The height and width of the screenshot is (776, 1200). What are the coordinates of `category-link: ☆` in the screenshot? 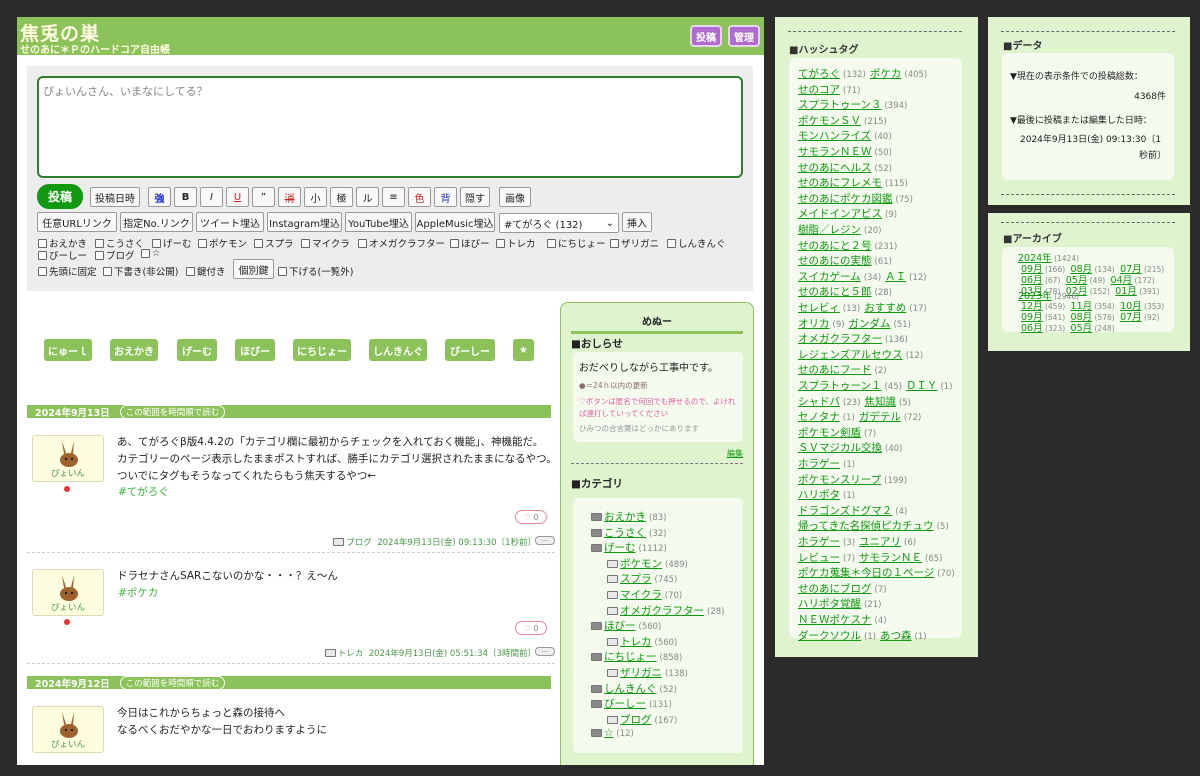 It's located at (608, 733).